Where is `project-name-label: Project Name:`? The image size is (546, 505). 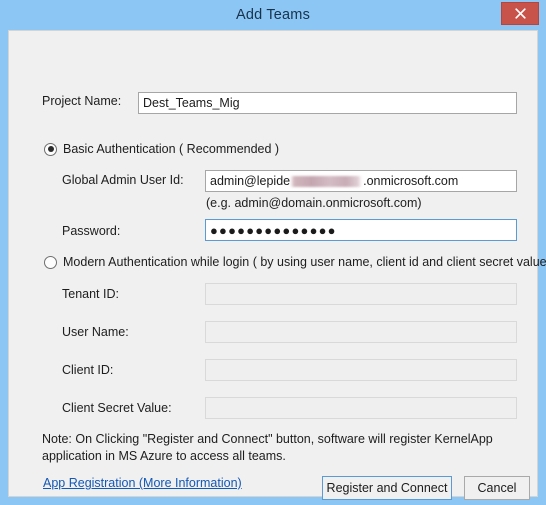 project-name-label: Project Name: is located at coordinates (82, 101).